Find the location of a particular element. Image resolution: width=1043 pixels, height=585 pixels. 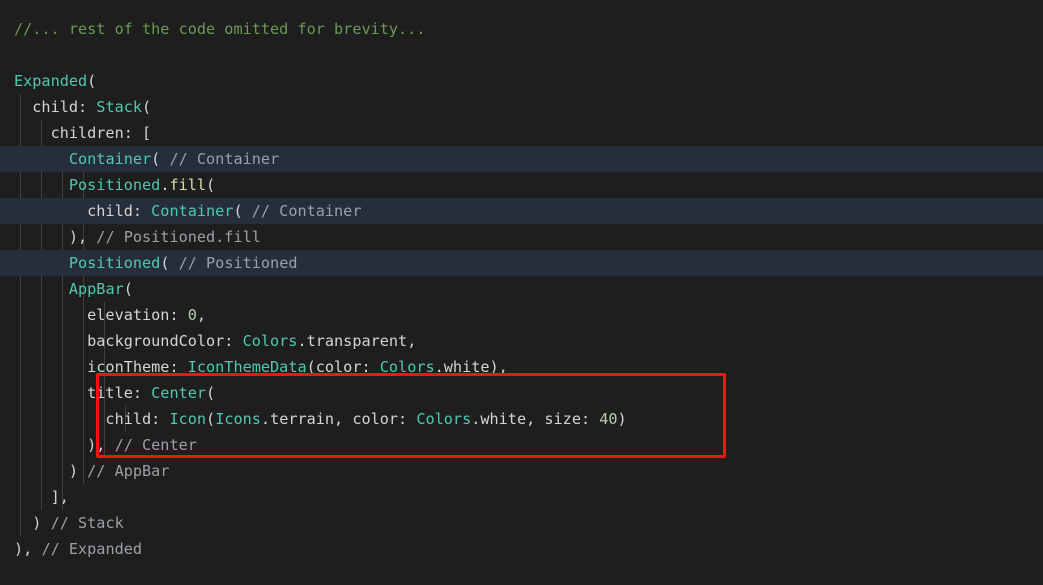

code-token: Center is located at coordinates (179, 393).